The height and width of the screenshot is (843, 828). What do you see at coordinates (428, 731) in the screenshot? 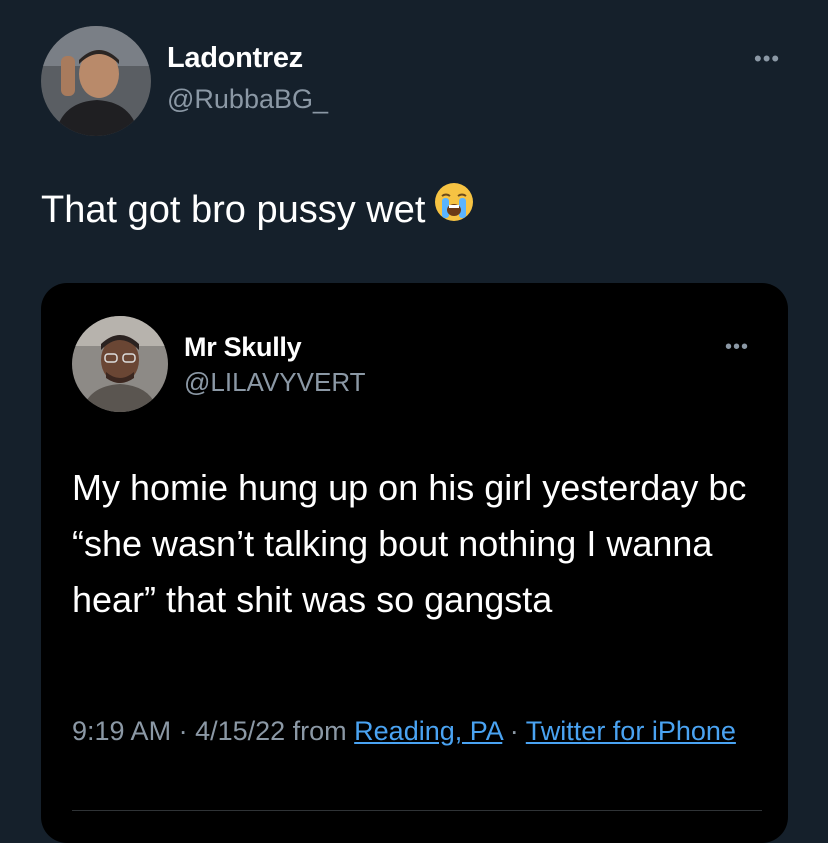
I see `location-link: Reading, PA` at bounding box center [428, 731].